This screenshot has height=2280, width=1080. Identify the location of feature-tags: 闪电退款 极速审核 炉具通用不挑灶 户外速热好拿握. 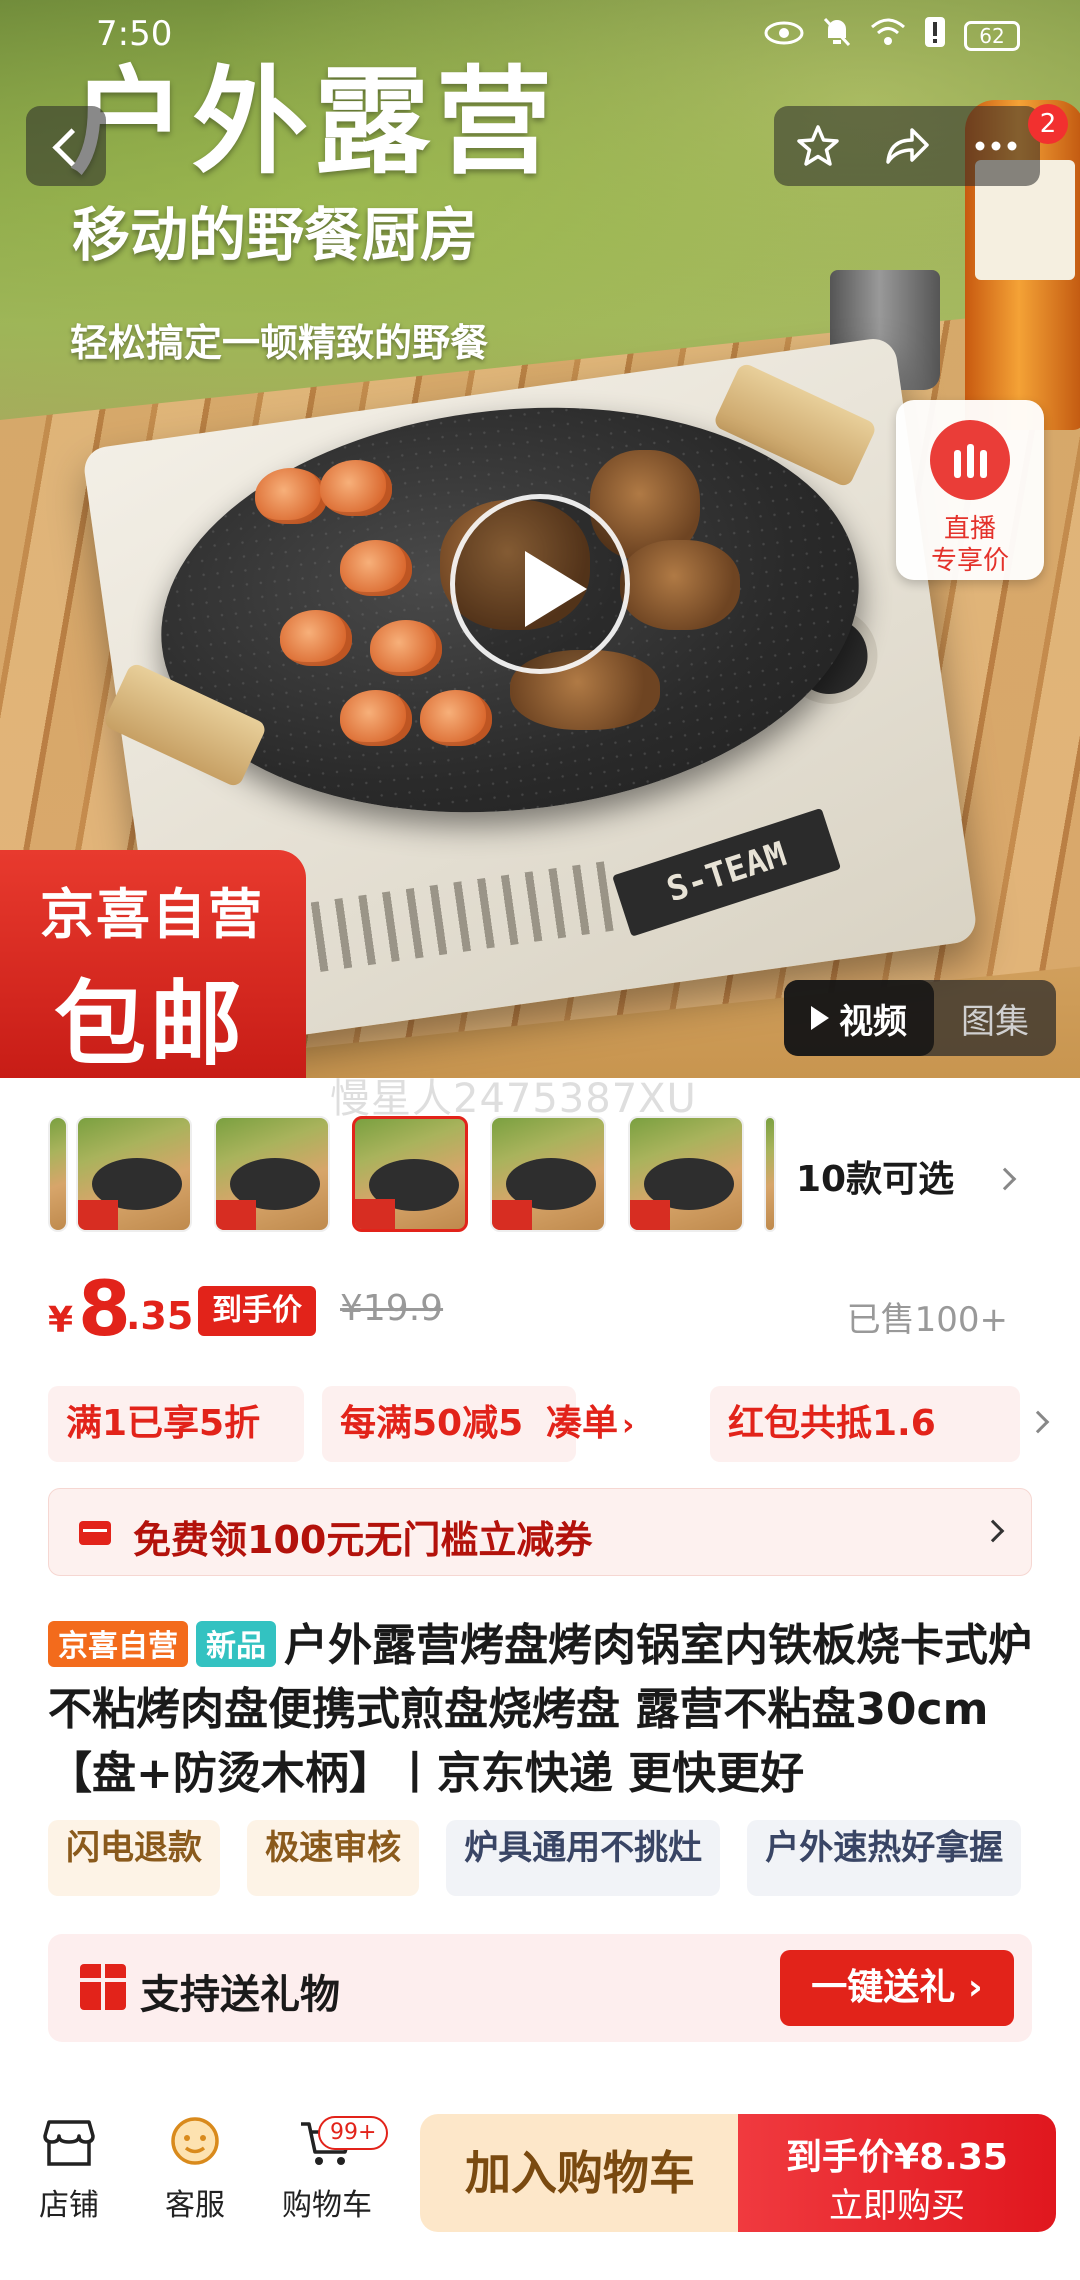
(564, 1858).